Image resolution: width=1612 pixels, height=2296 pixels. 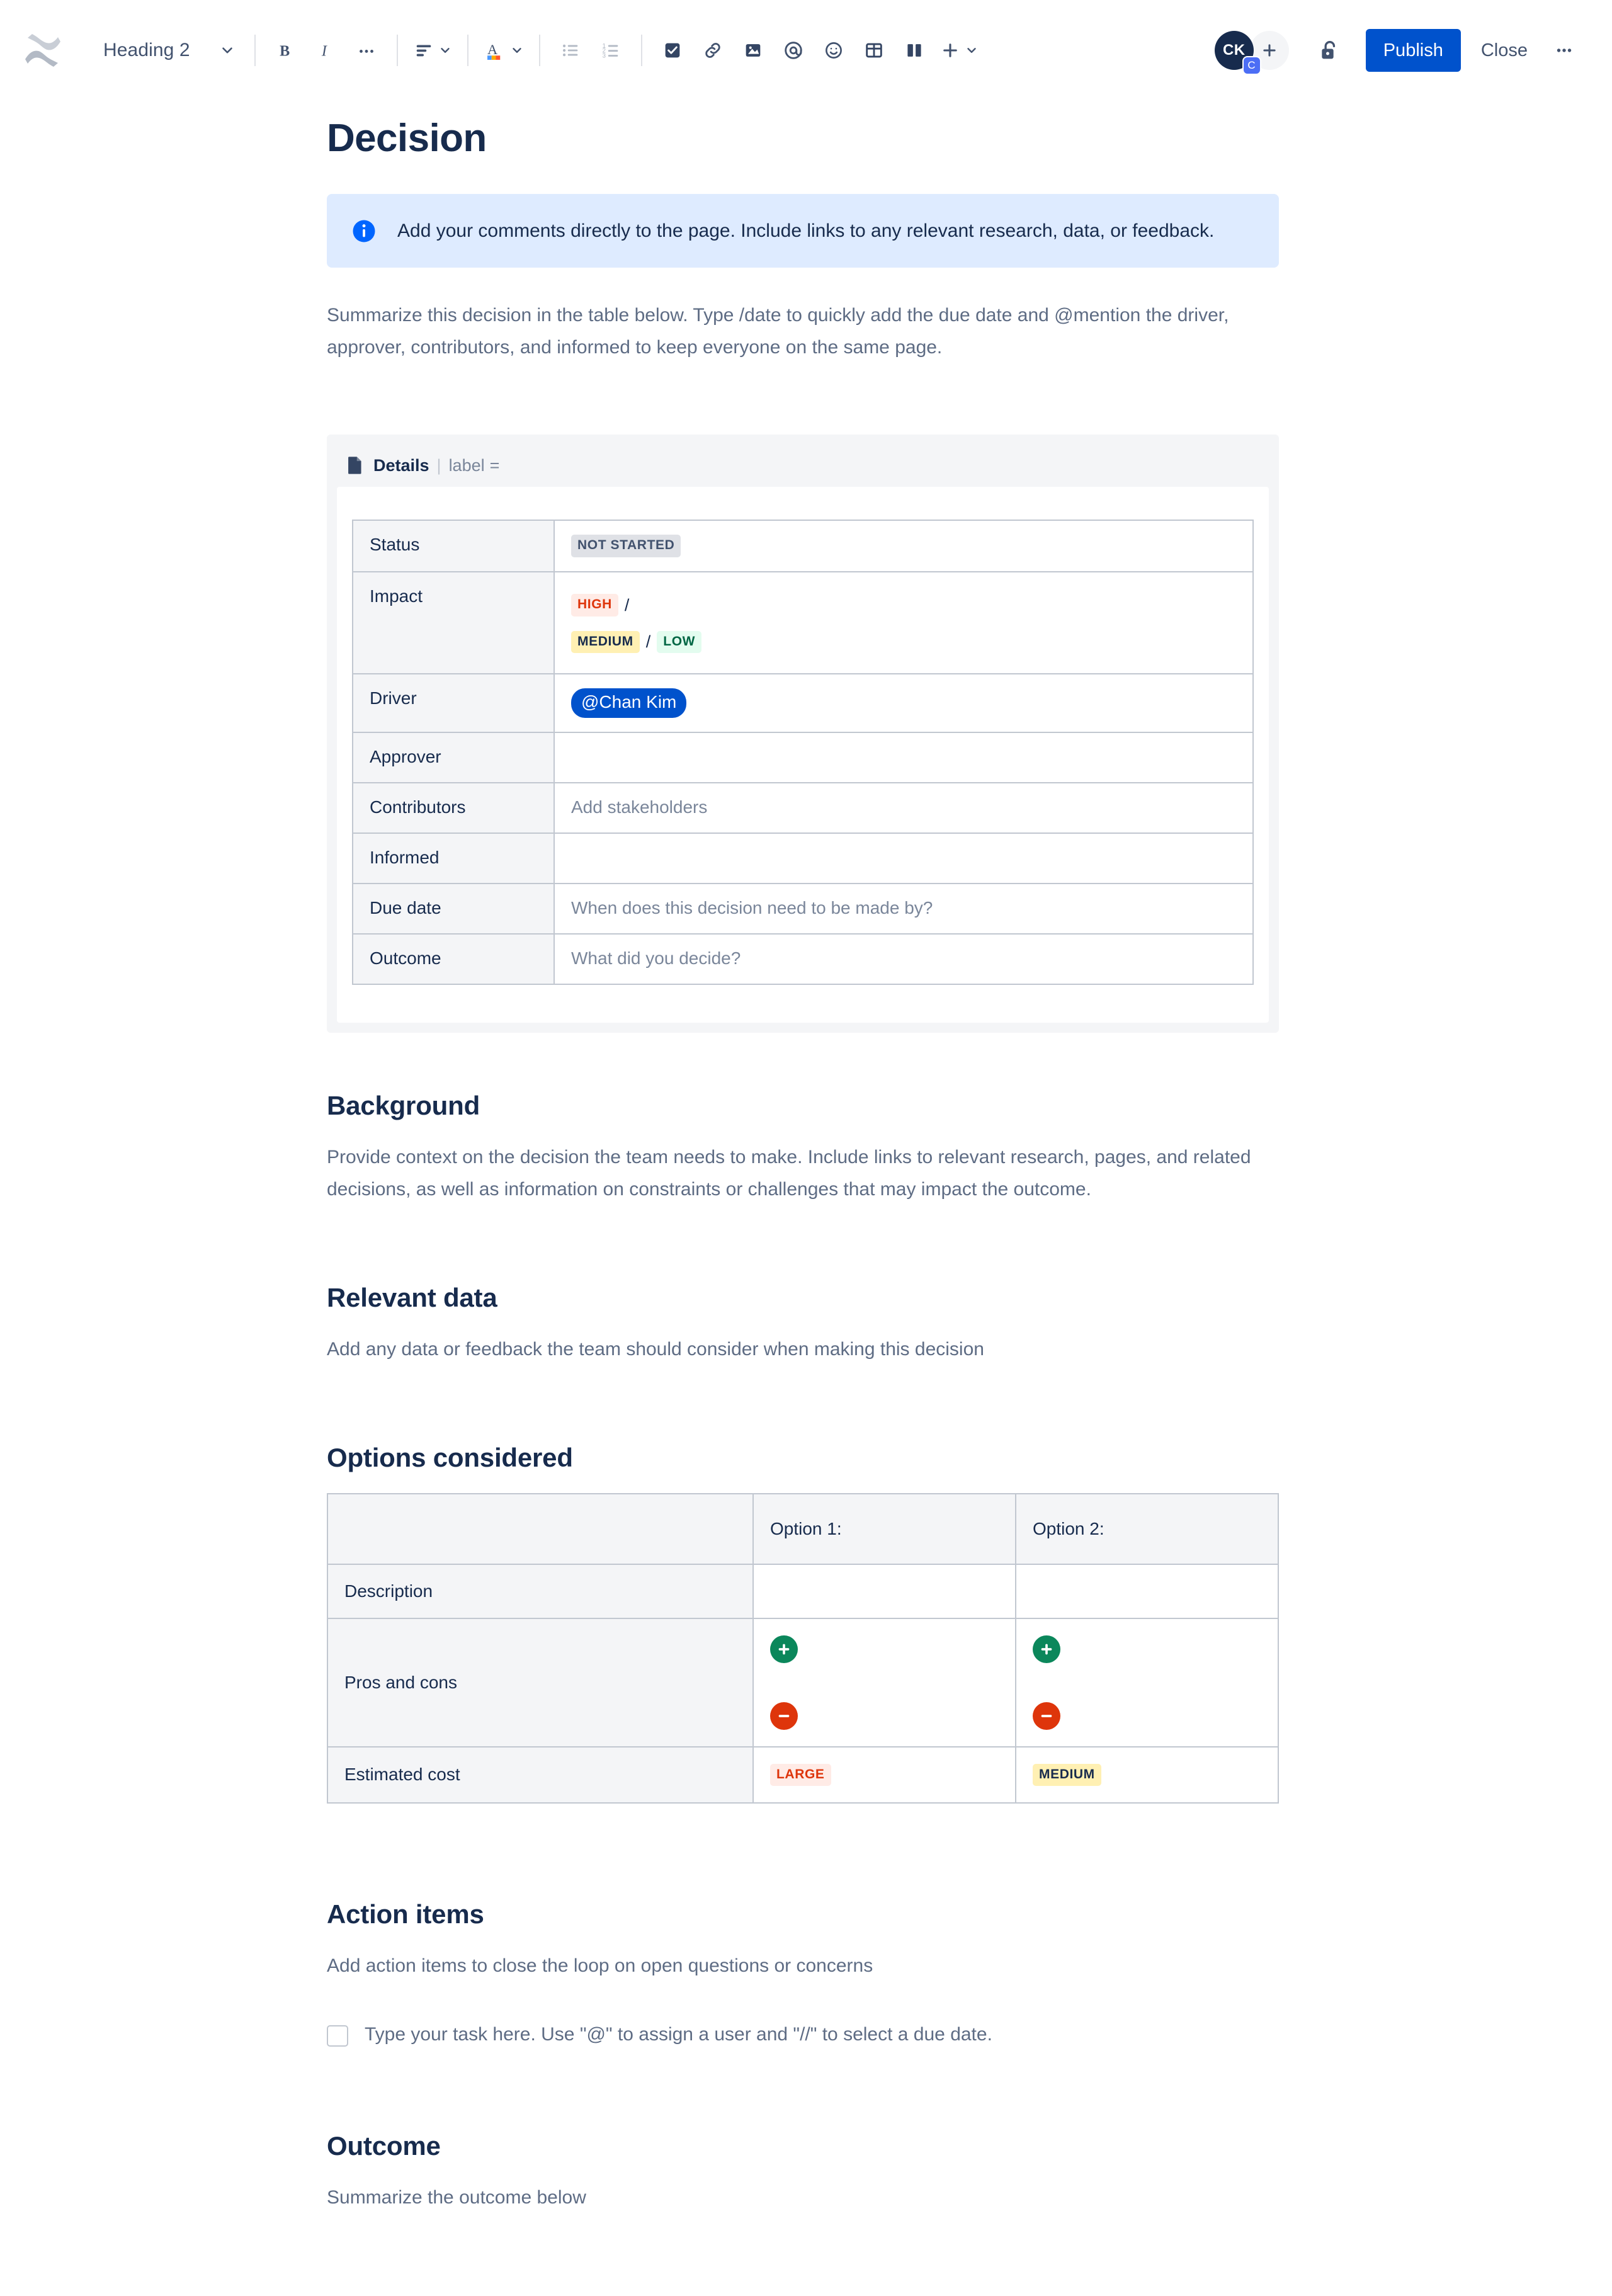 What do you see at coordinates (326, 50) in the screenshot?
I see `italic-button: I` at bounding box center [326, 50].